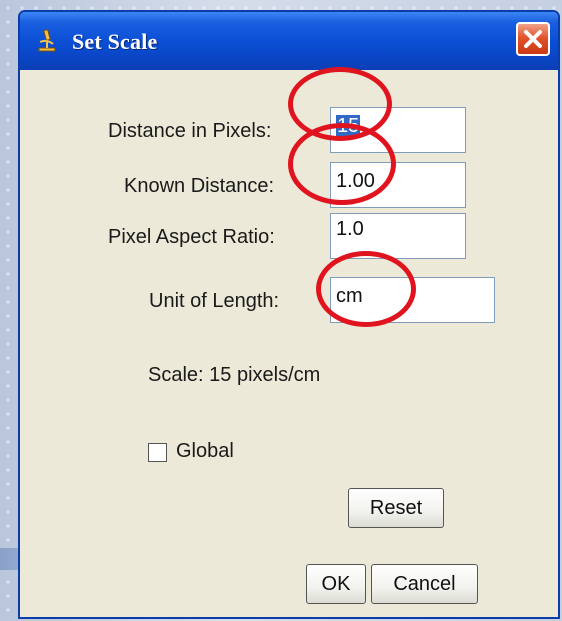  What do you see at coordinates (398, 185) in the screenshot?
I see `known-distance-field: 1.00` at bounding box center [398, 185].